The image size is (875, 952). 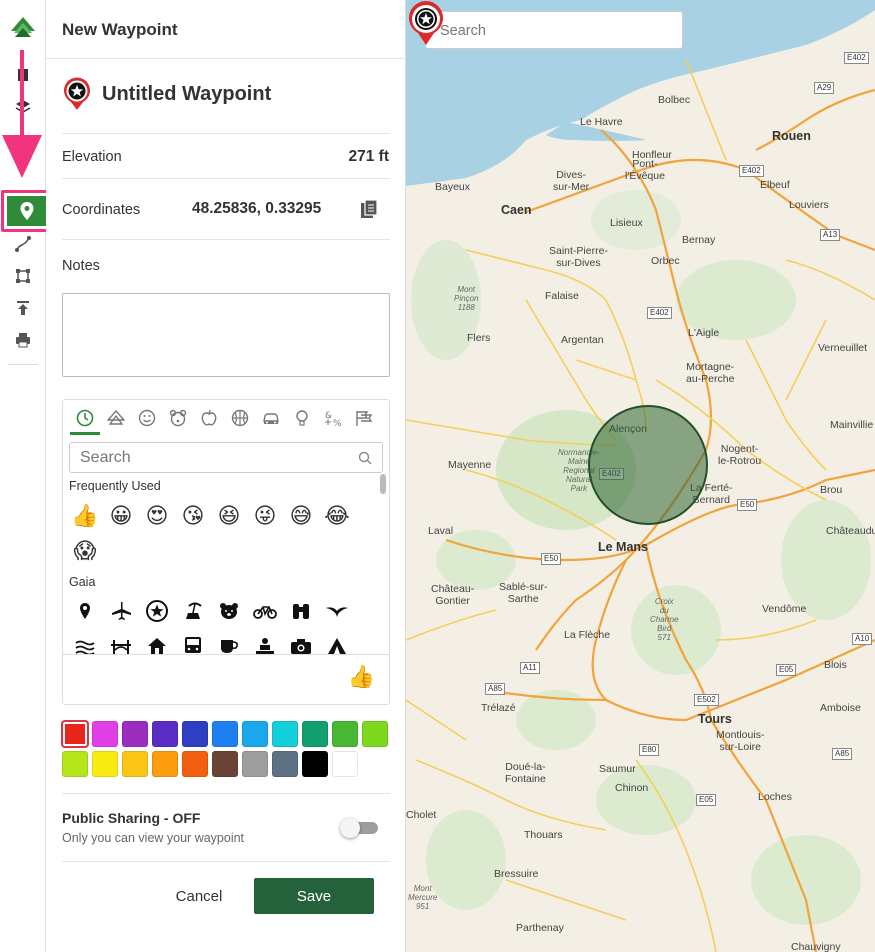 What do you see at coordinates (824, 88) in the screenshot?
I see `road-shield: A29` at bounding box center [824, 88].